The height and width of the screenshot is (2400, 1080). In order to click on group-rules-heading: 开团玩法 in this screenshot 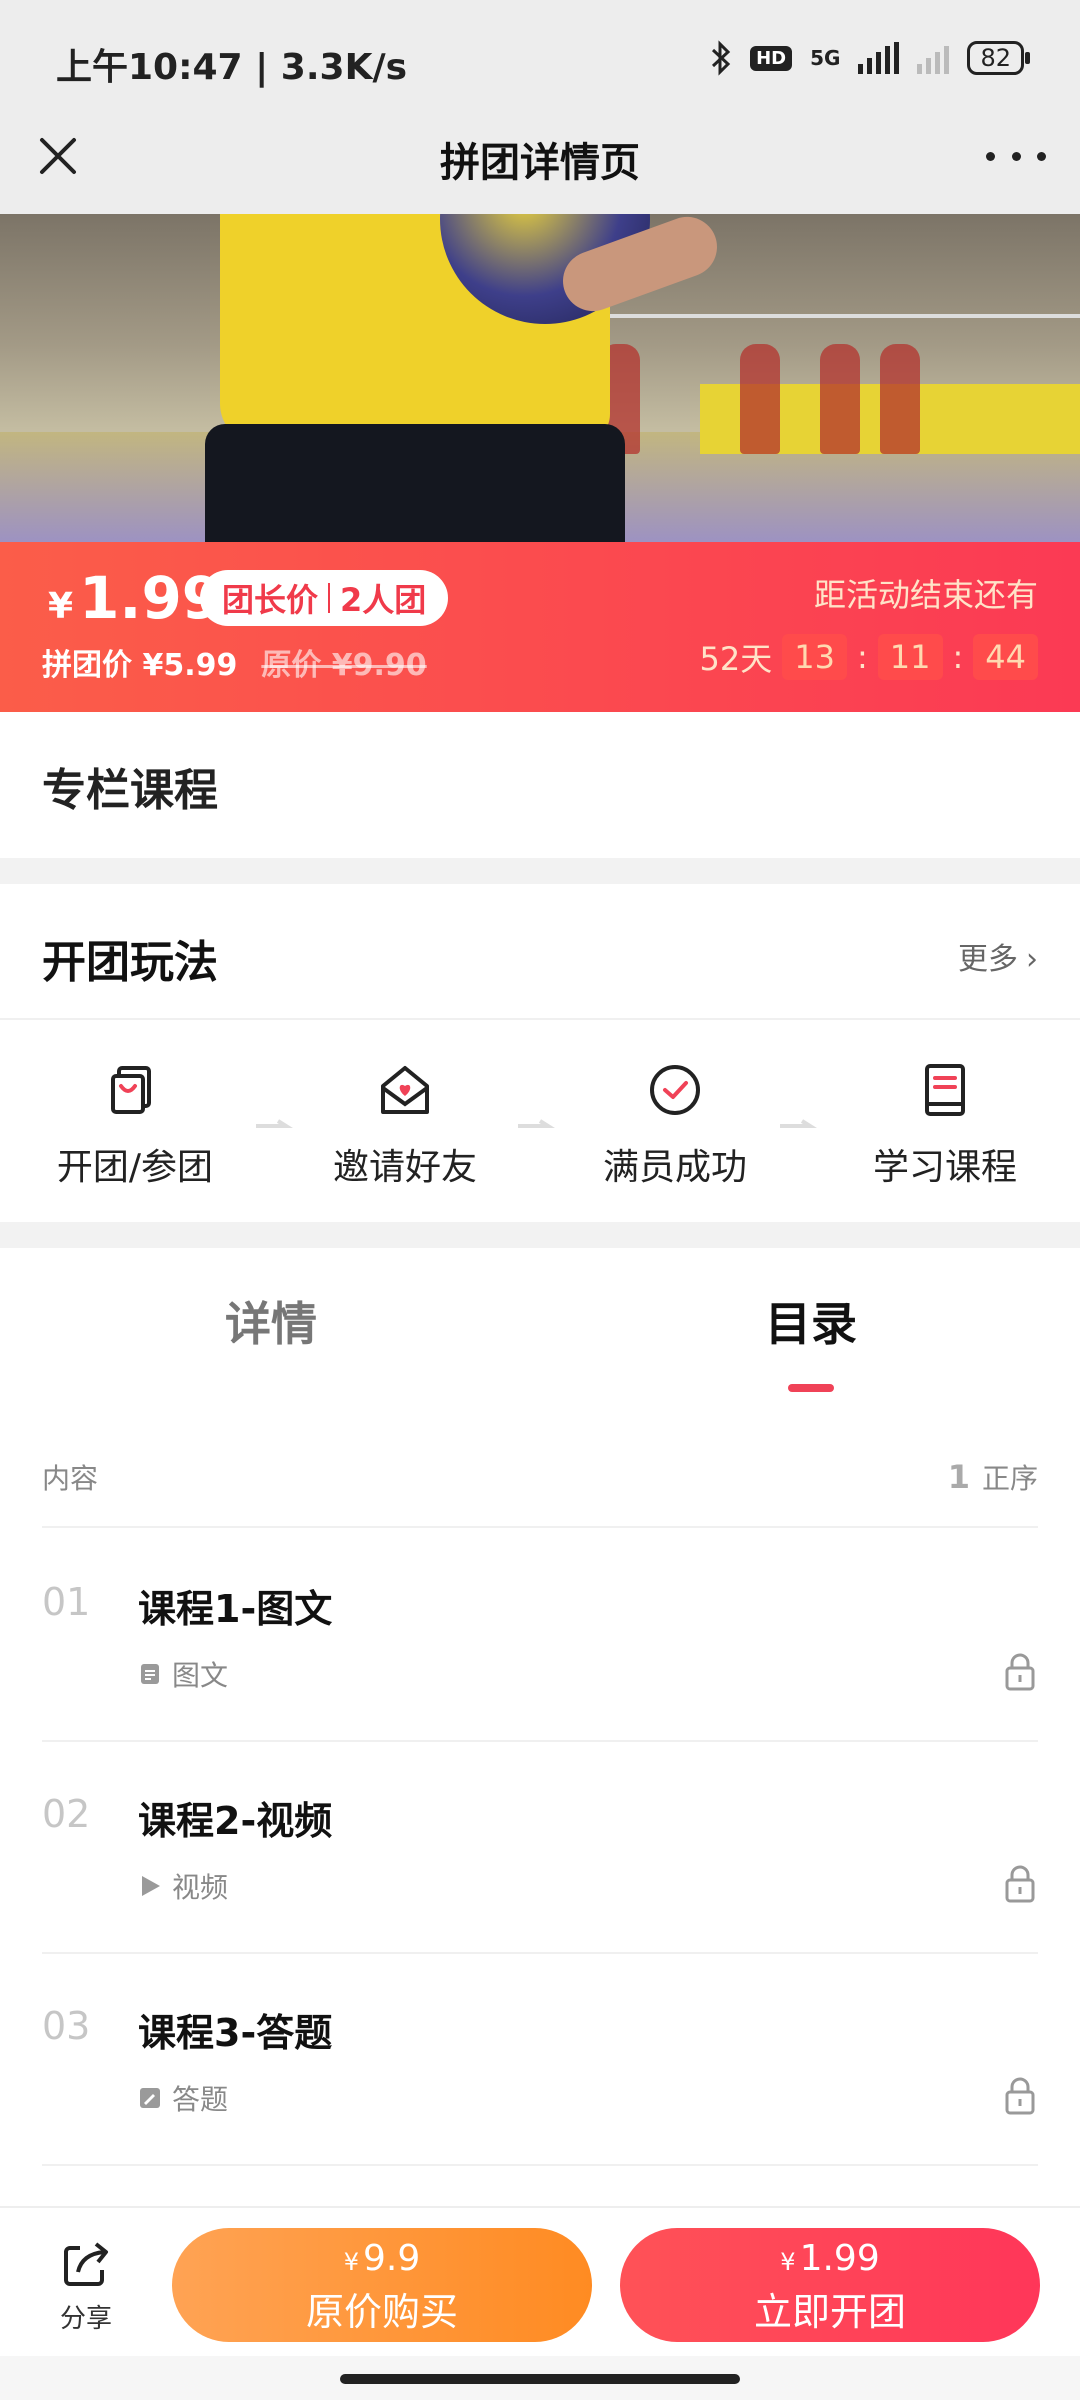, I will do `click(130, 962)`.